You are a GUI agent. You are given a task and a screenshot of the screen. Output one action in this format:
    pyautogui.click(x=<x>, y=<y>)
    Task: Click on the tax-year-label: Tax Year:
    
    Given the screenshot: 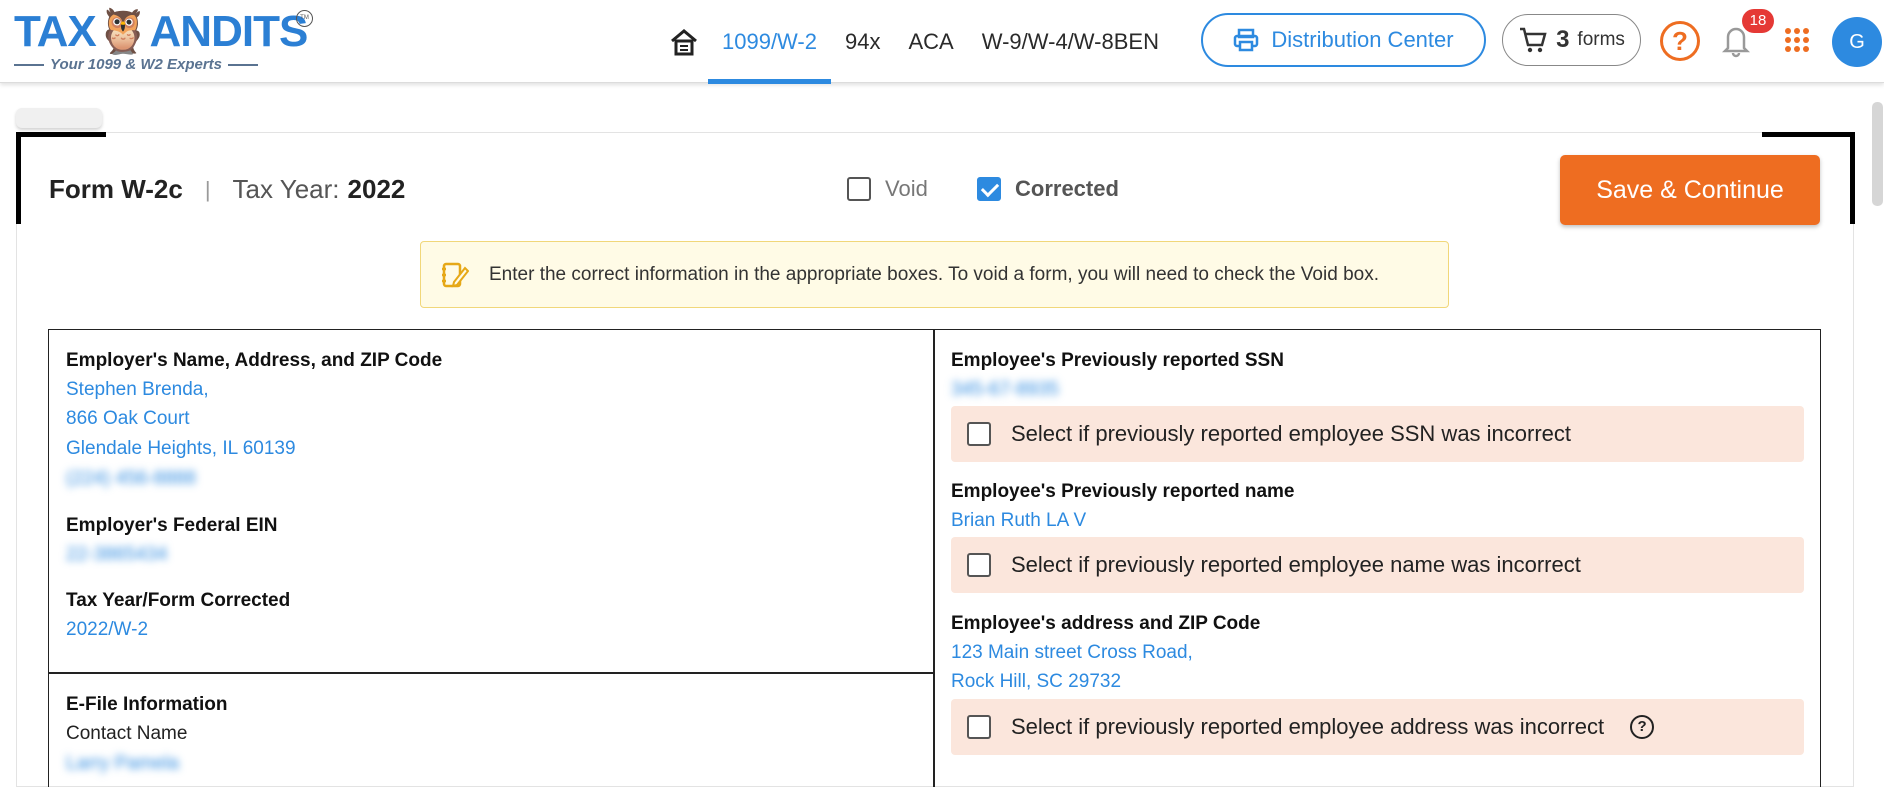 What is the action you would take?
    pyautogui.click(x=286, y=189)
    